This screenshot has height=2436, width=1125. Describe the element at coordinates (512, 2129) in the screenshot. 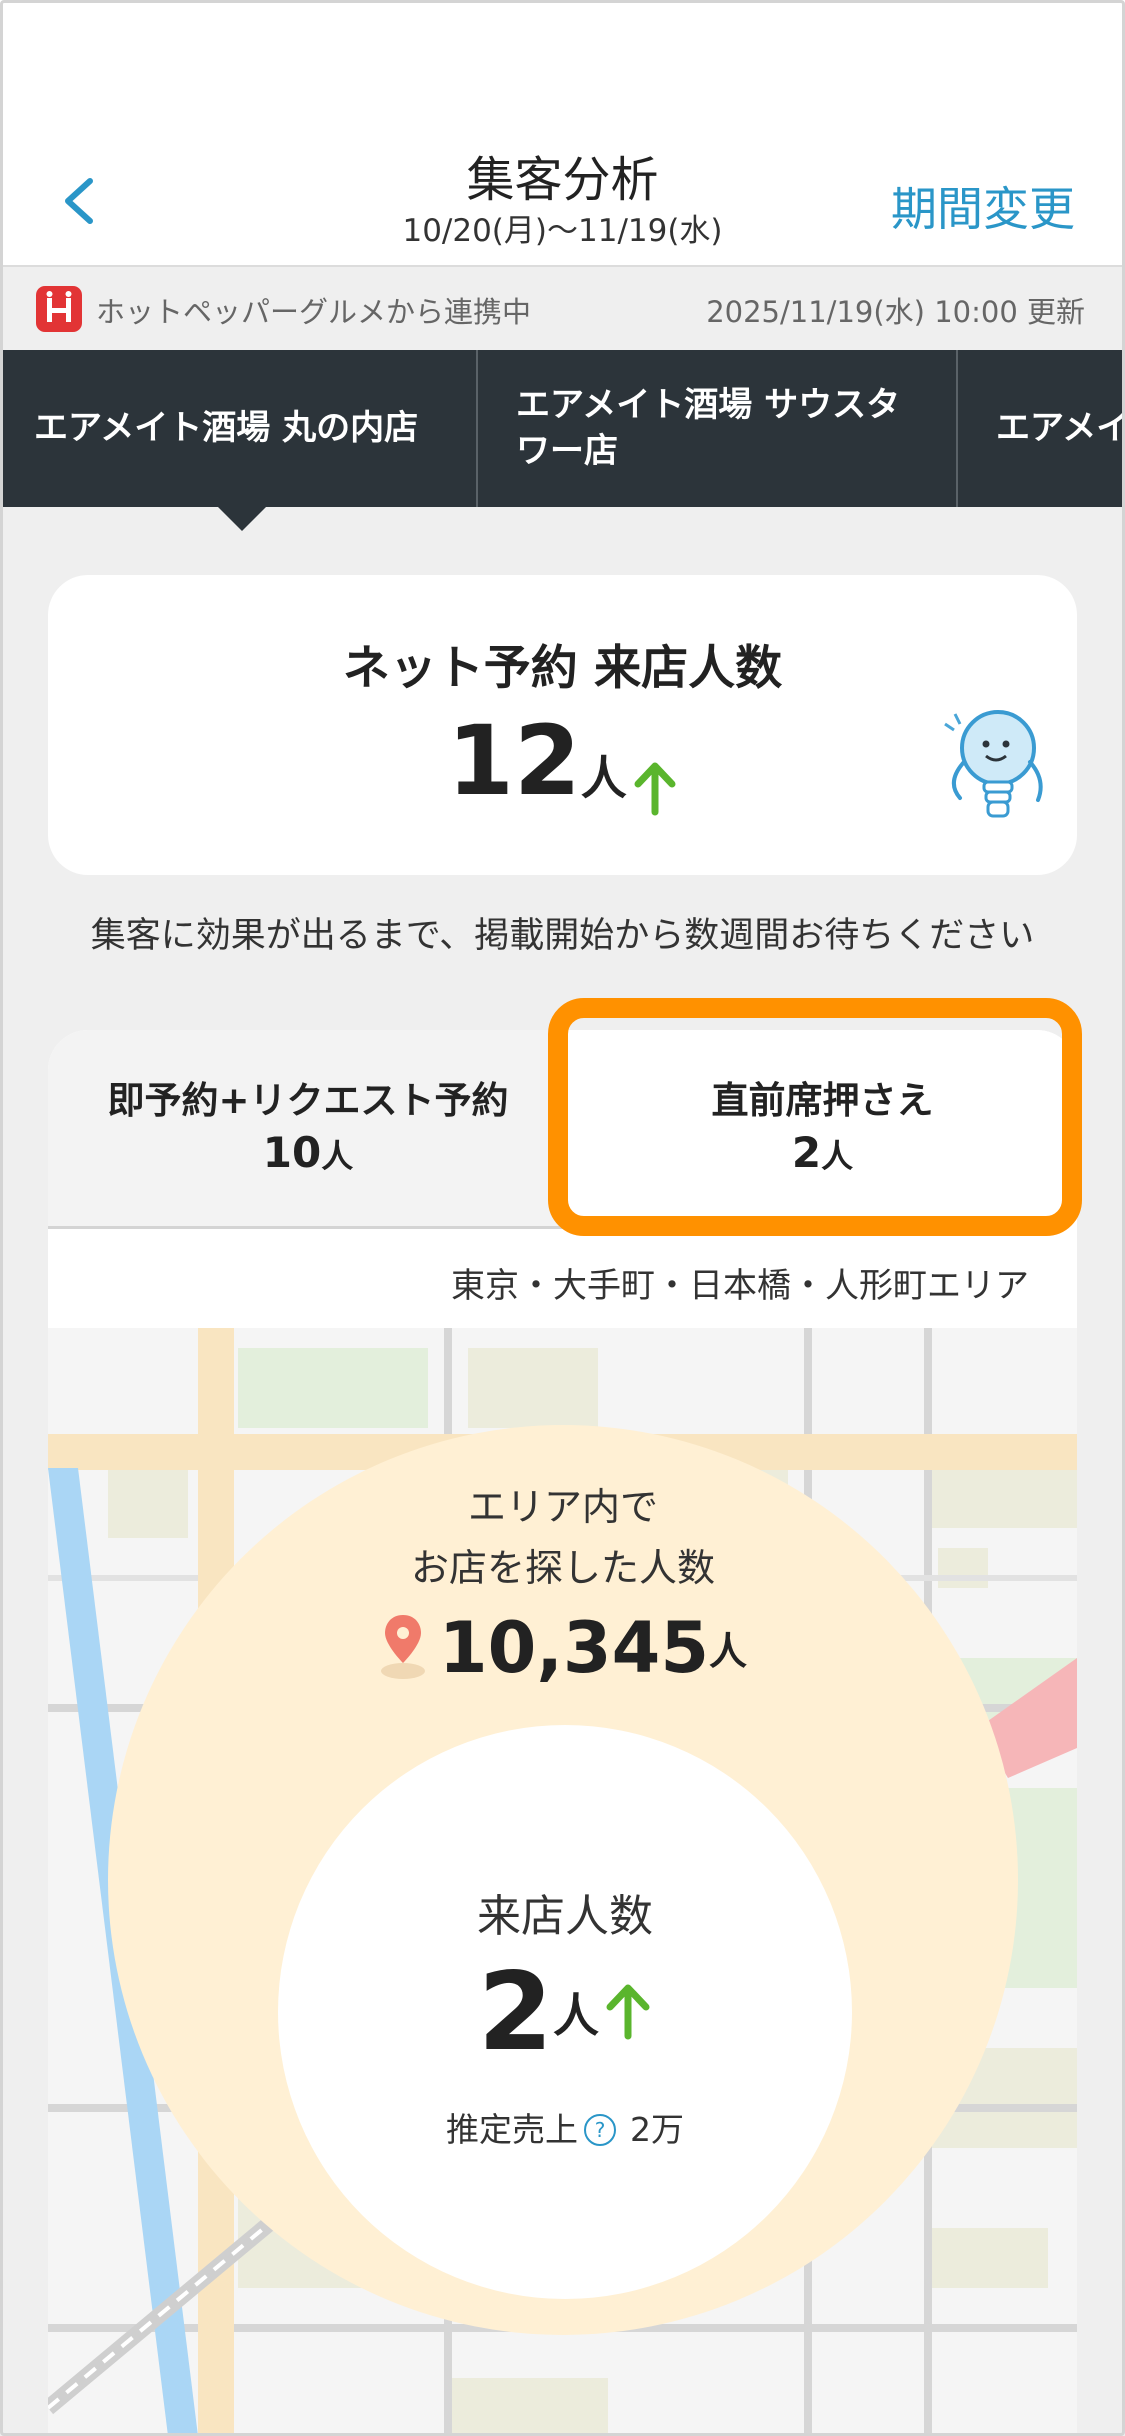

I see `estimated-sales-label: 推定売上` at that location.